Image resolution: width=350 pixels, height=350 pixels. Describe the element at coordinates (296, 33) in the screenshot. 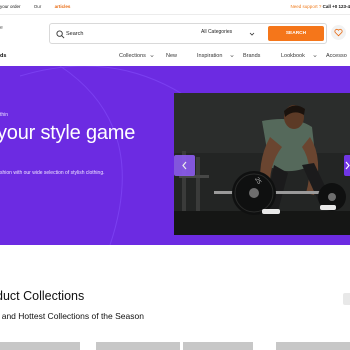

I see `search-button: SEARCH` at that location.